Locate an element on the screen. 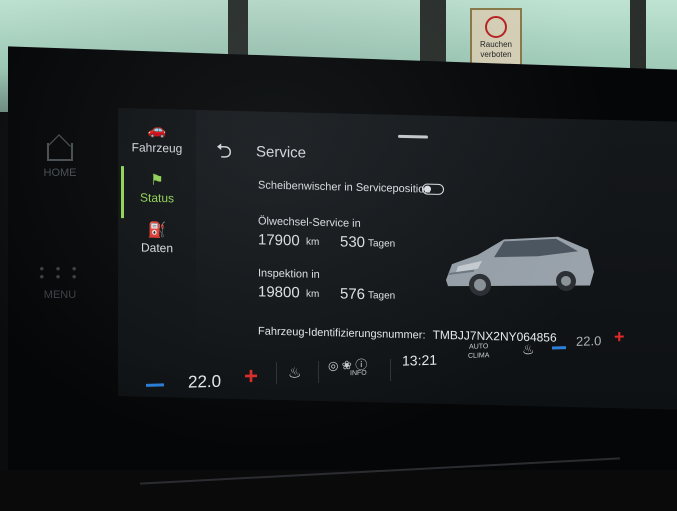 The width and height of the screenshot is (677, 511). oil-service-label: Ölwechsel-Service in is located at coordinates (309, 222).